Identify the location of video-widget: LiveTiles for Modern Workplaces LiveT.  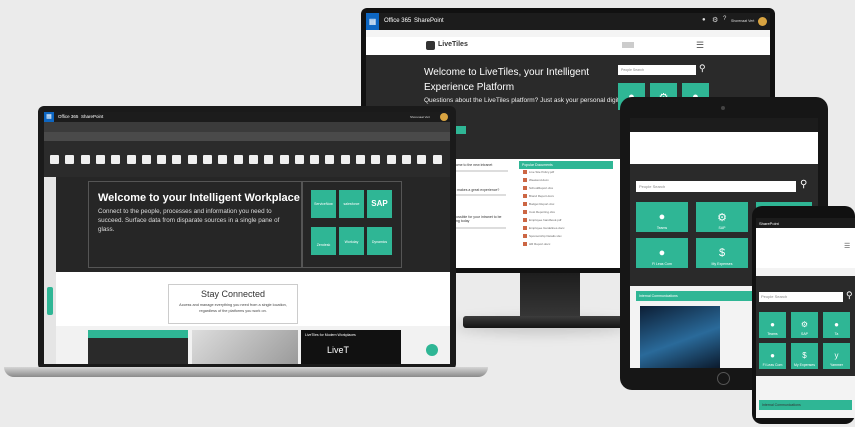
(351, 347).